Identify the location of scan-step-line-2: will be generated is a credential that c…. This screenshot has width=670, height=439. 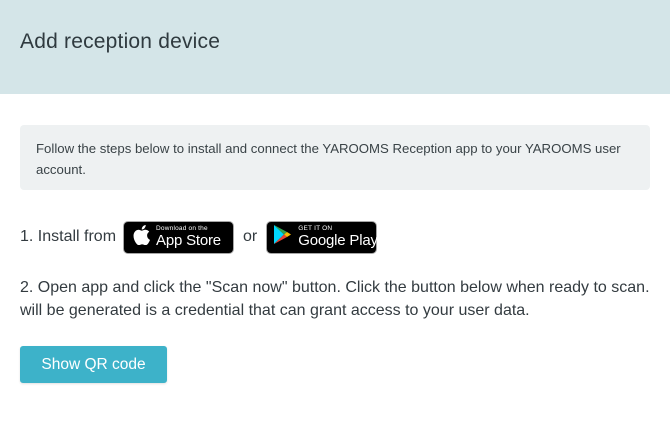
(275, 310).